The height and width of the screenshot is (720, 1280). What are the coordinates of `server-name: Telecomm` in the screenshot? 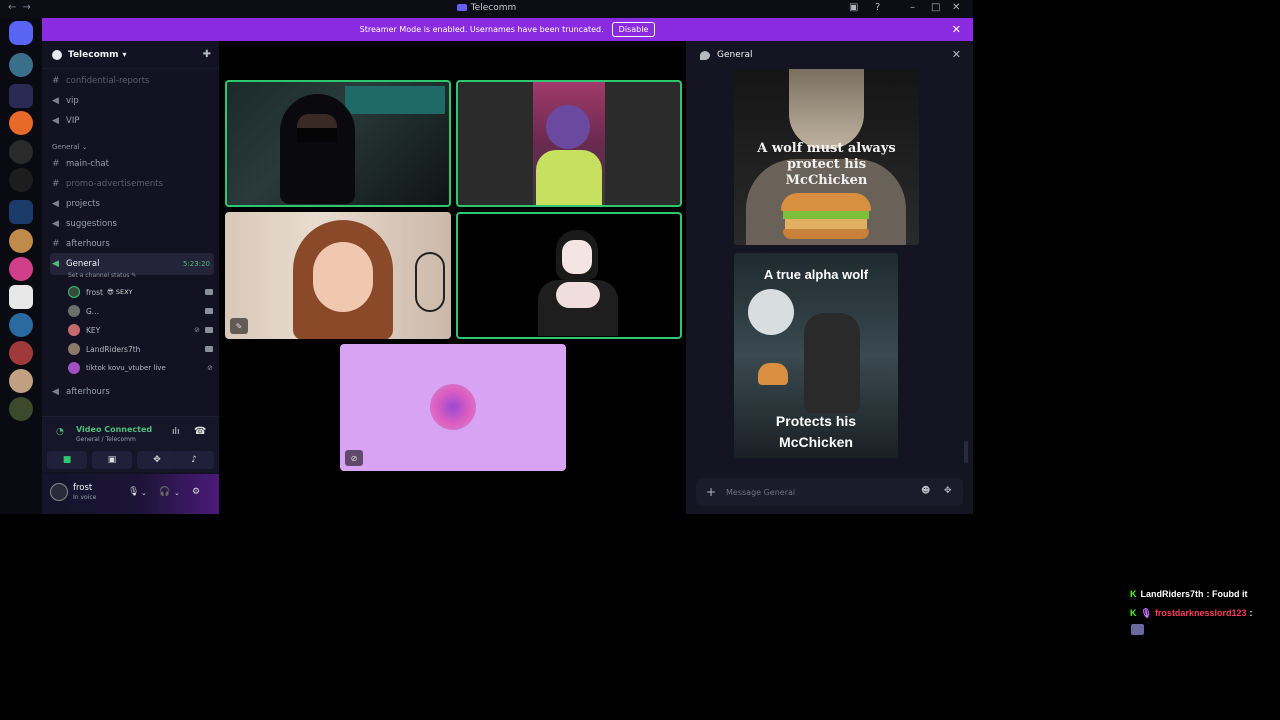 It's located at (93, 54).